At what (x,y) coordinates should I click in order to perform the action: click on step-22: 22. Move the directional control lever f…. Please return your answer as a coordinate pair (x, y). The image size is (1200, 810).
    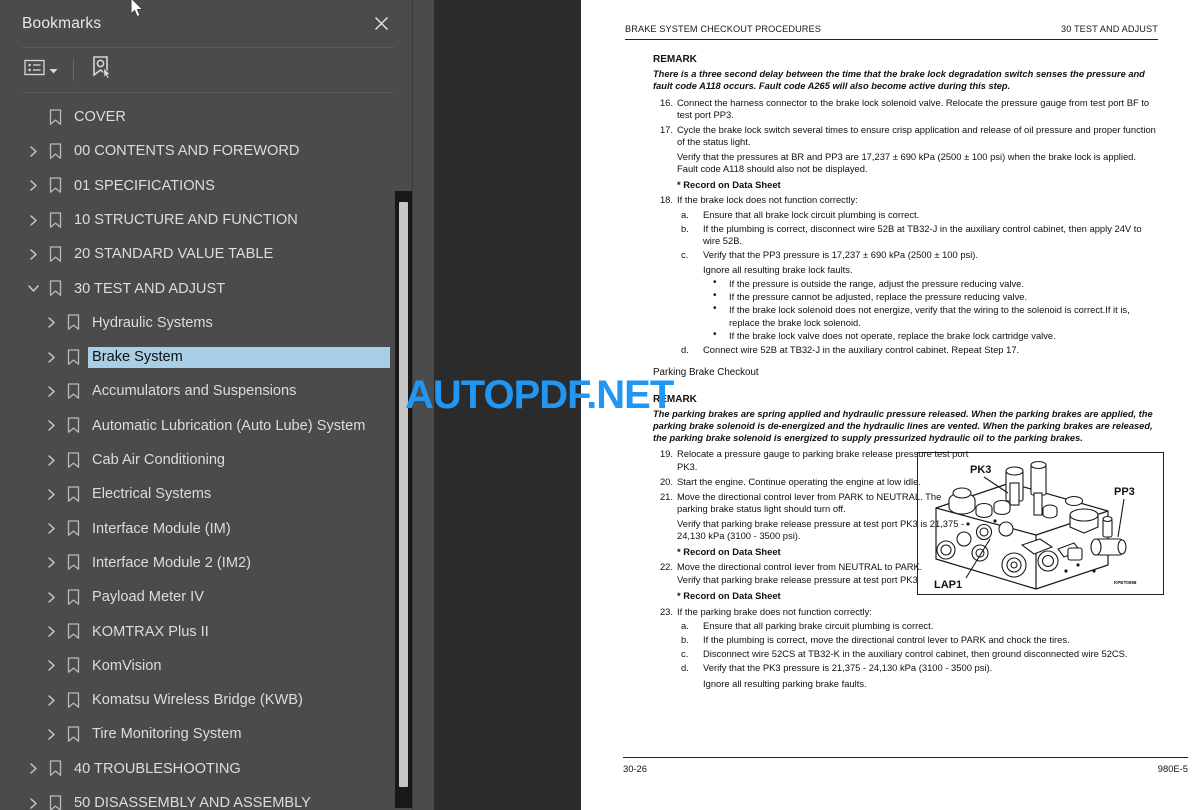
    Looking at the image, I should click on (812, 567).